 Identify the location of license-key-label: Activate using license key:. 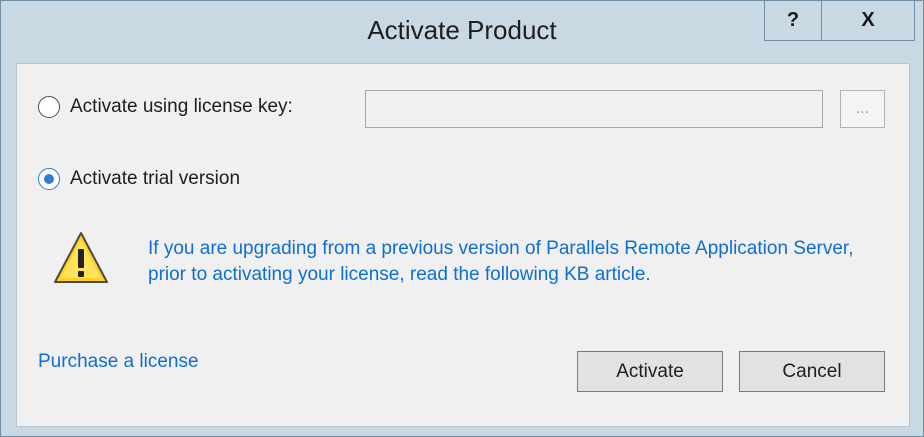
(181, 106).